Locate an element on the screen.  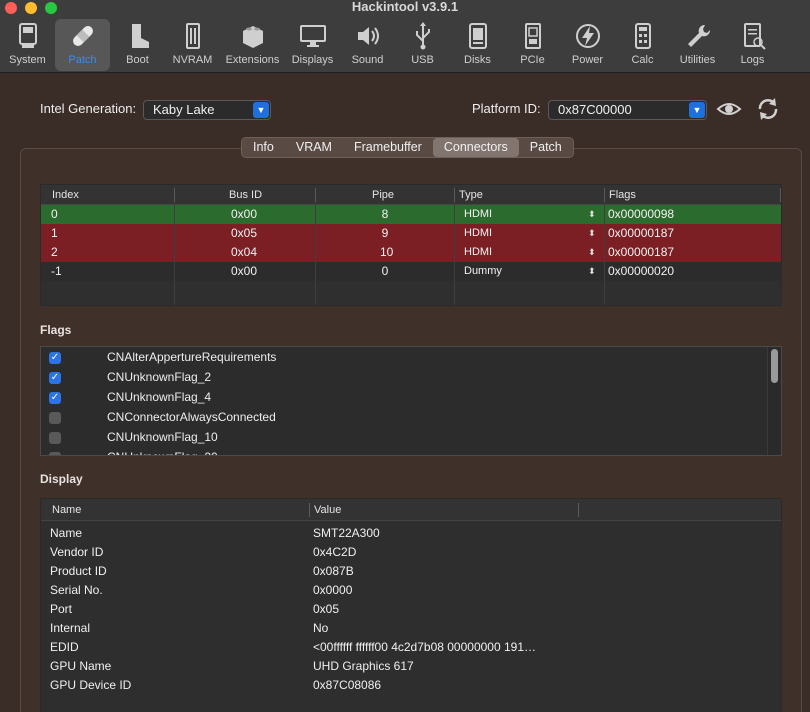
memory-chip-icon is located at coordinates (193, 36).